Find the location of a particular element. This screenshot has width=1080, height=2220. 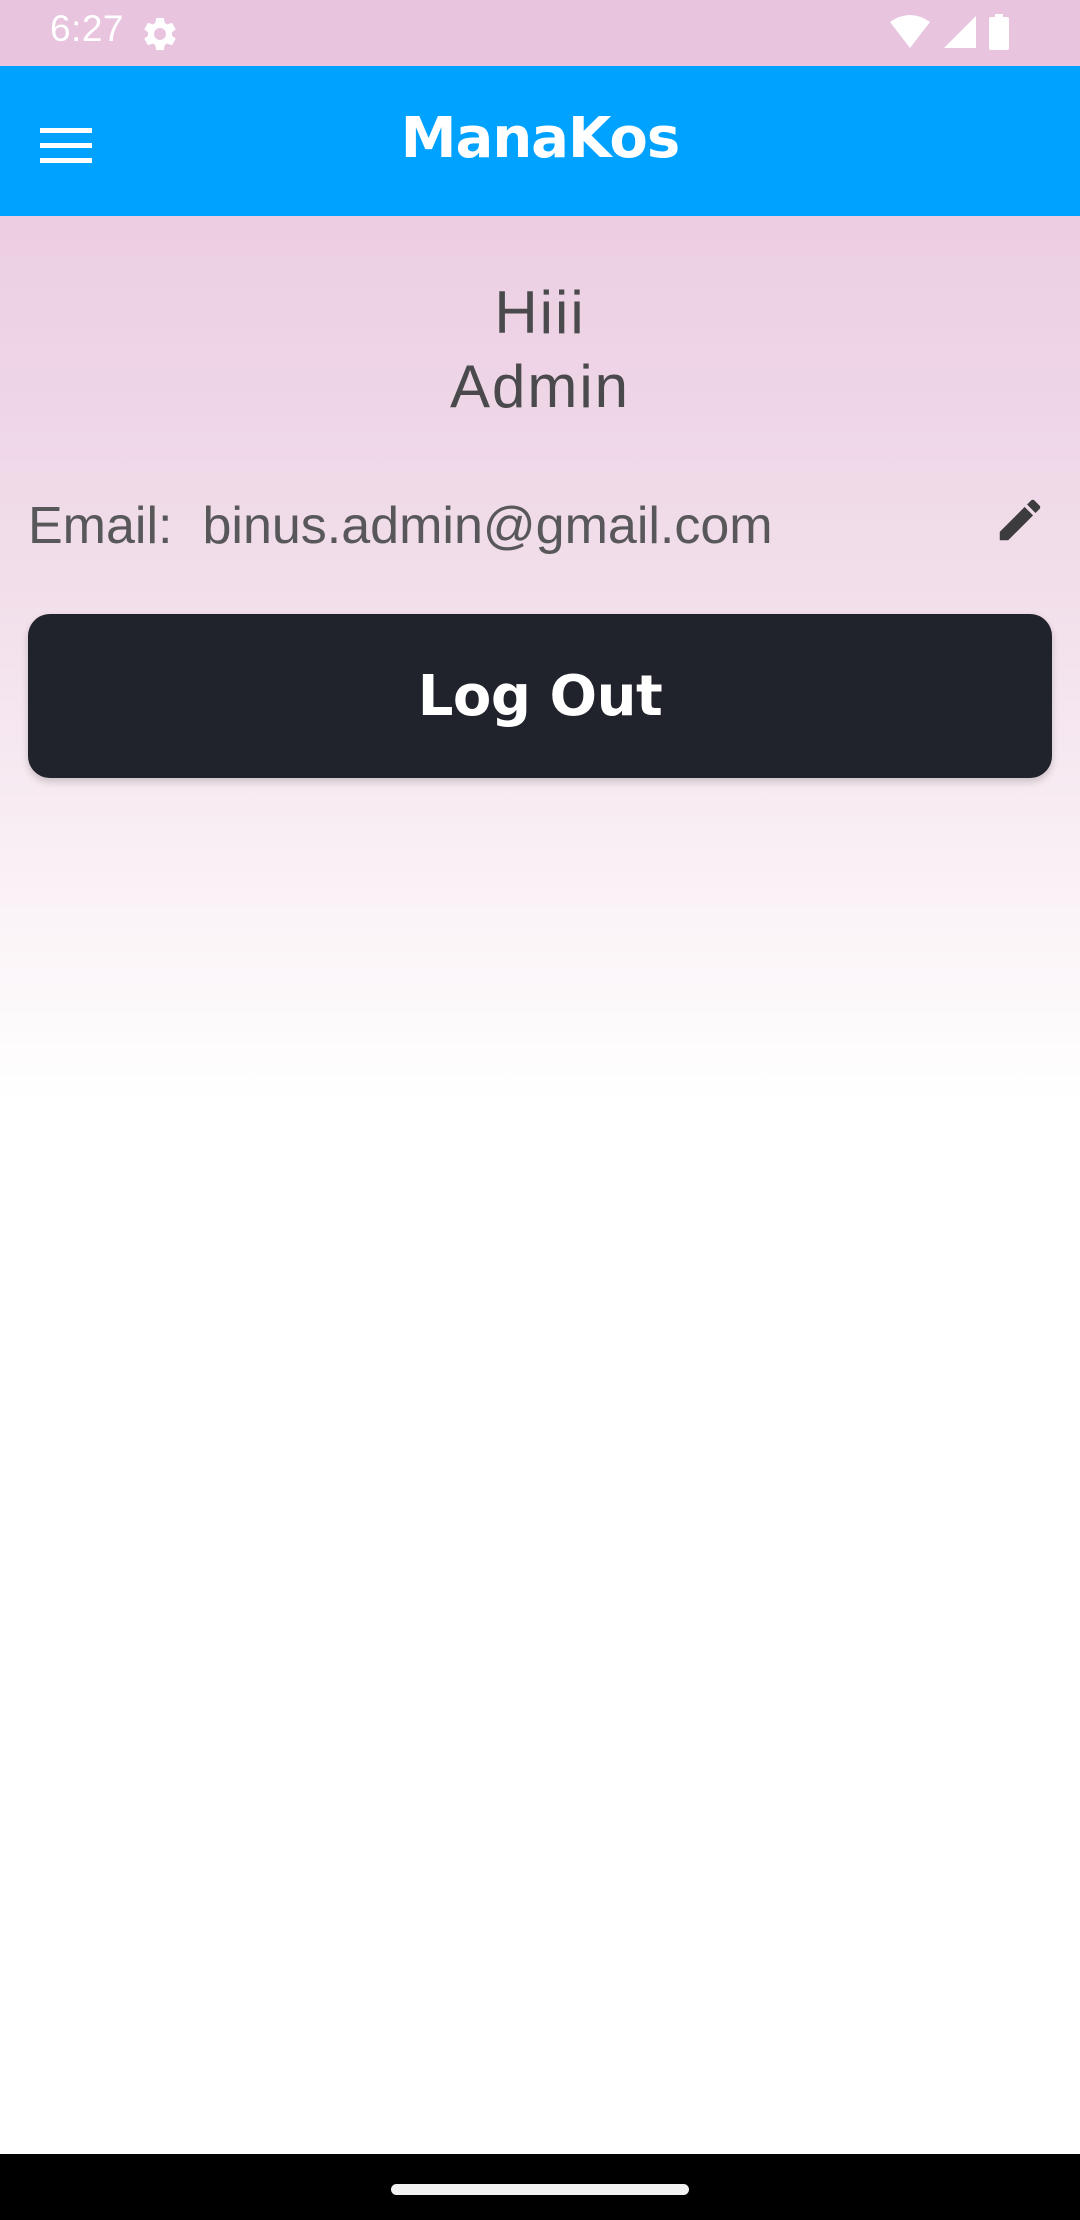

status-icons is located at coordinates (950, 32).